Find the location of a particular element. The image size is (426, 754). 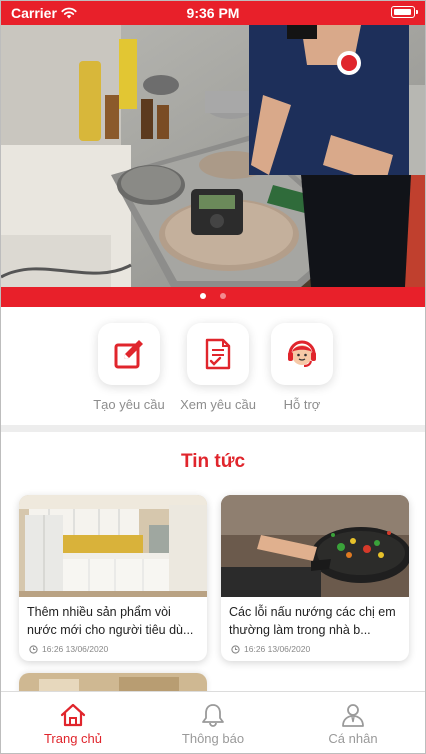

news-section-title: Tin tức is located at coordinates (213, 461).